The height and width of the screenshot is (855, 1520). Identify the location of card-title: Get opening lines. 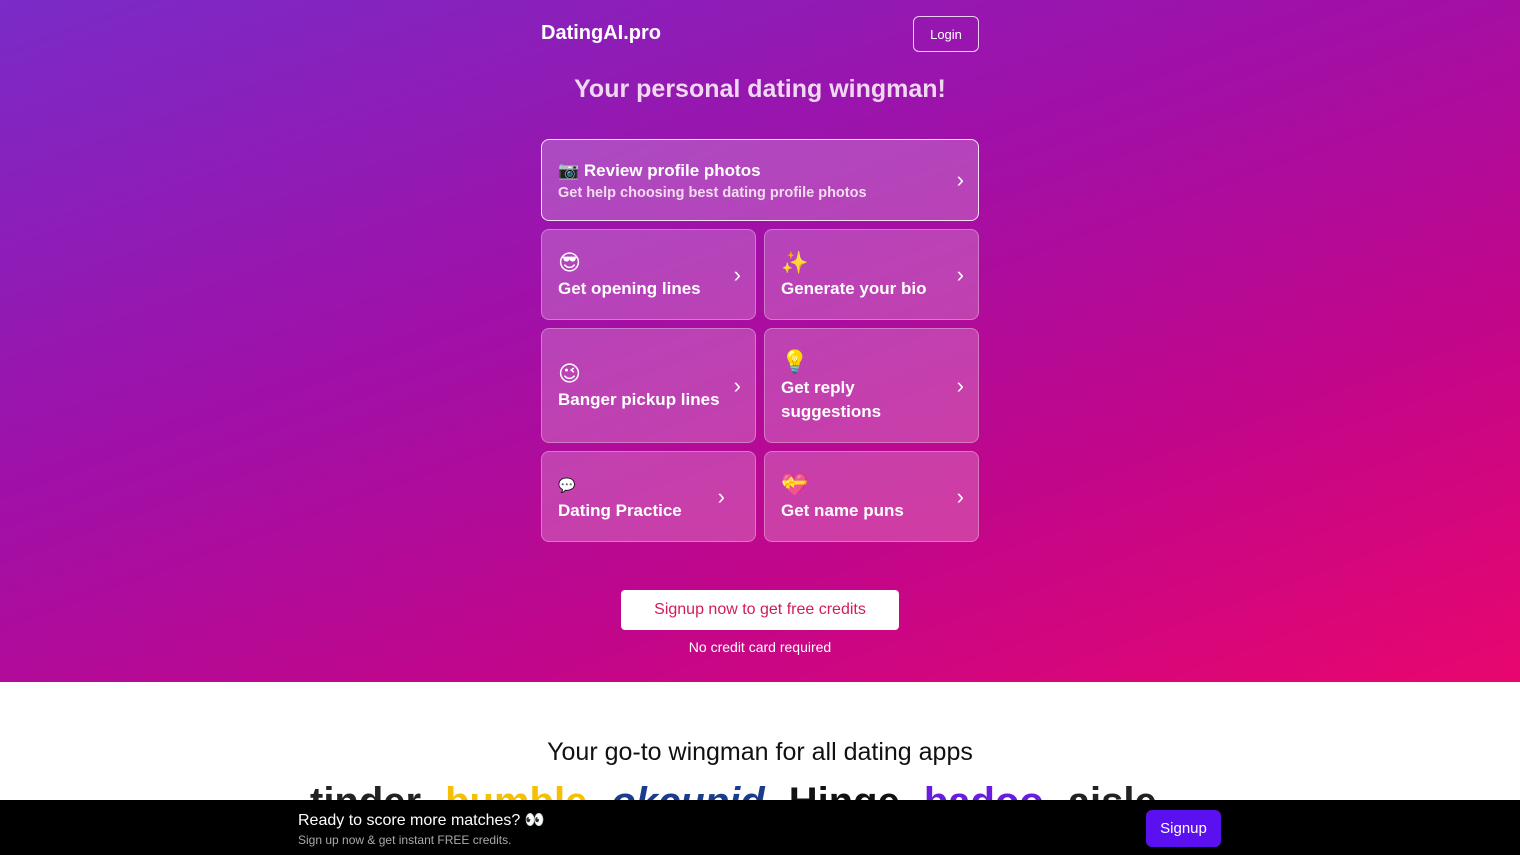
(629, 288).